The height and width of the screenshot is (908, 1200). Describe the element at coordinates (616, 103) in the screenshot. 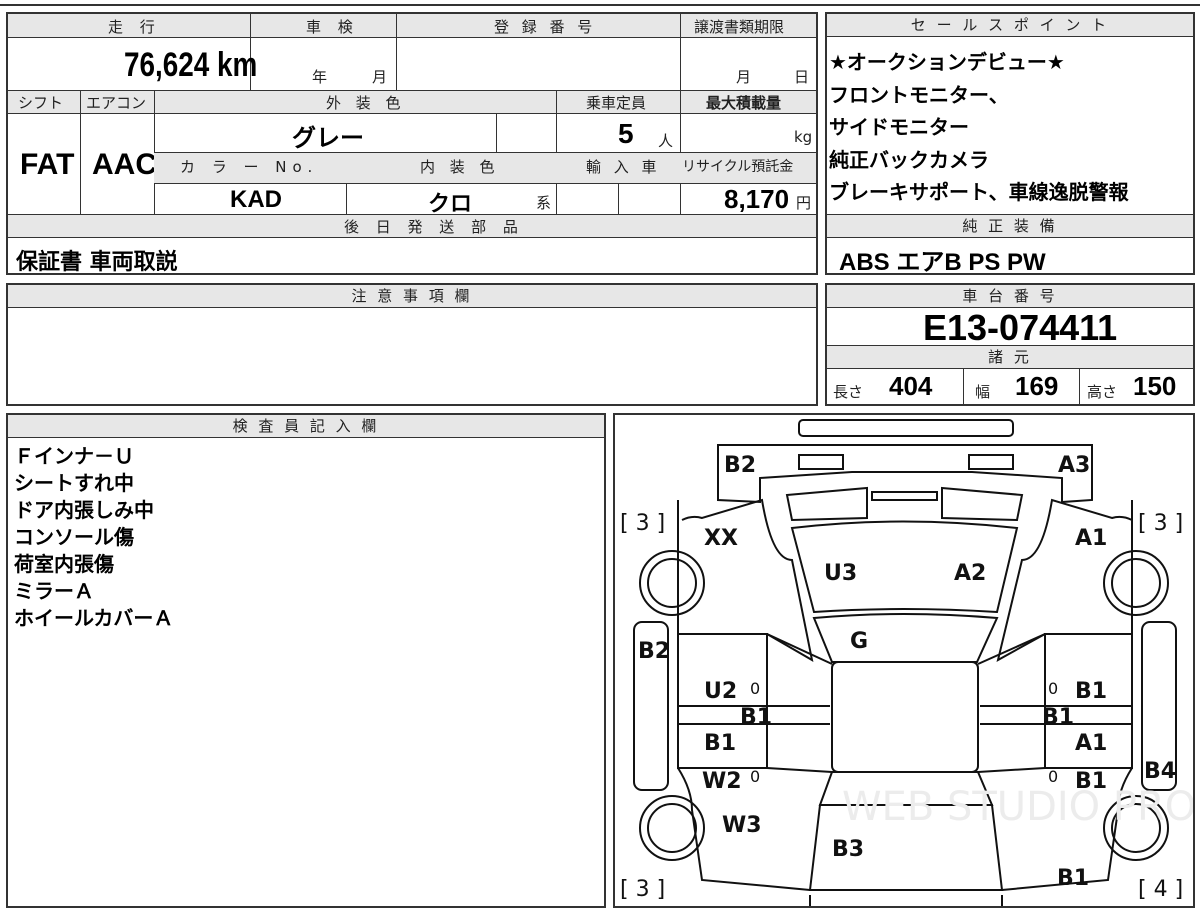

I see `capacity-label: 乗車定員` at that location.